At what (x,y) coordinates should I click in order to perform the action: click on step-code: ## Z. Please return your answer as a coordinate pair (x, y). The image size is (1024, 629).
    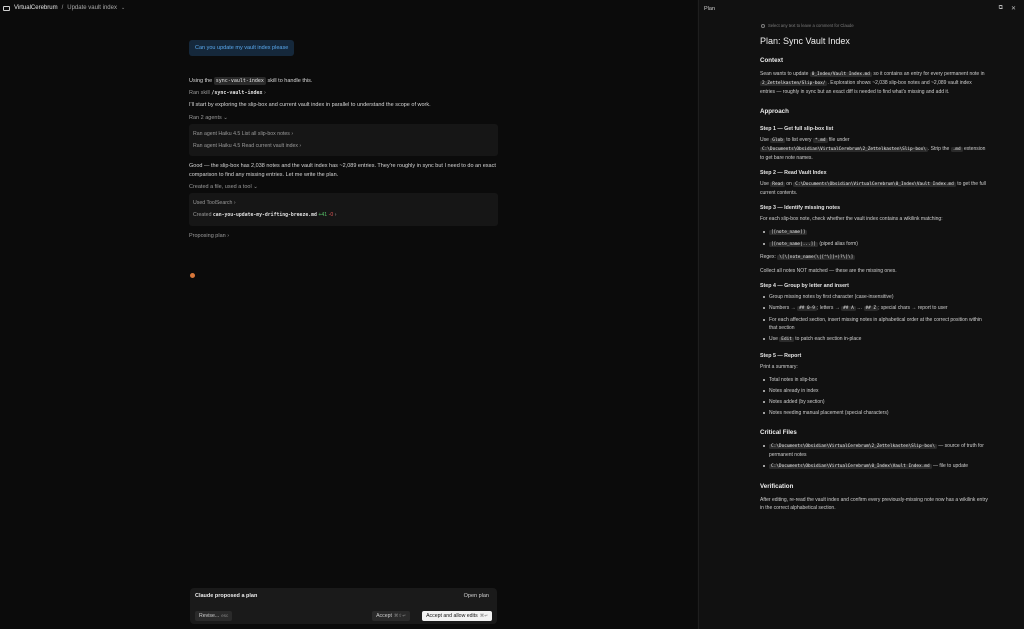
    Looking at the image, I should click on (871, 308).